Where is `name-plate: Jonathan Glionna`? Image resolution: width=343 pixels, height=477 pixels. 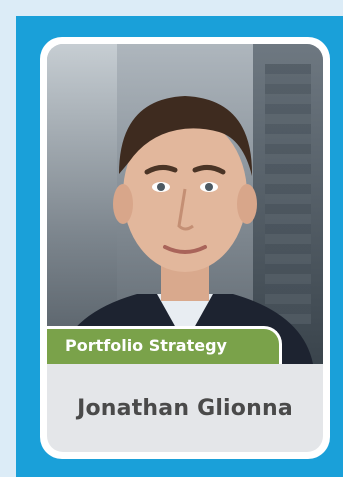 name-plate: Jonathan Glionna is located at coordinates (185, 408).